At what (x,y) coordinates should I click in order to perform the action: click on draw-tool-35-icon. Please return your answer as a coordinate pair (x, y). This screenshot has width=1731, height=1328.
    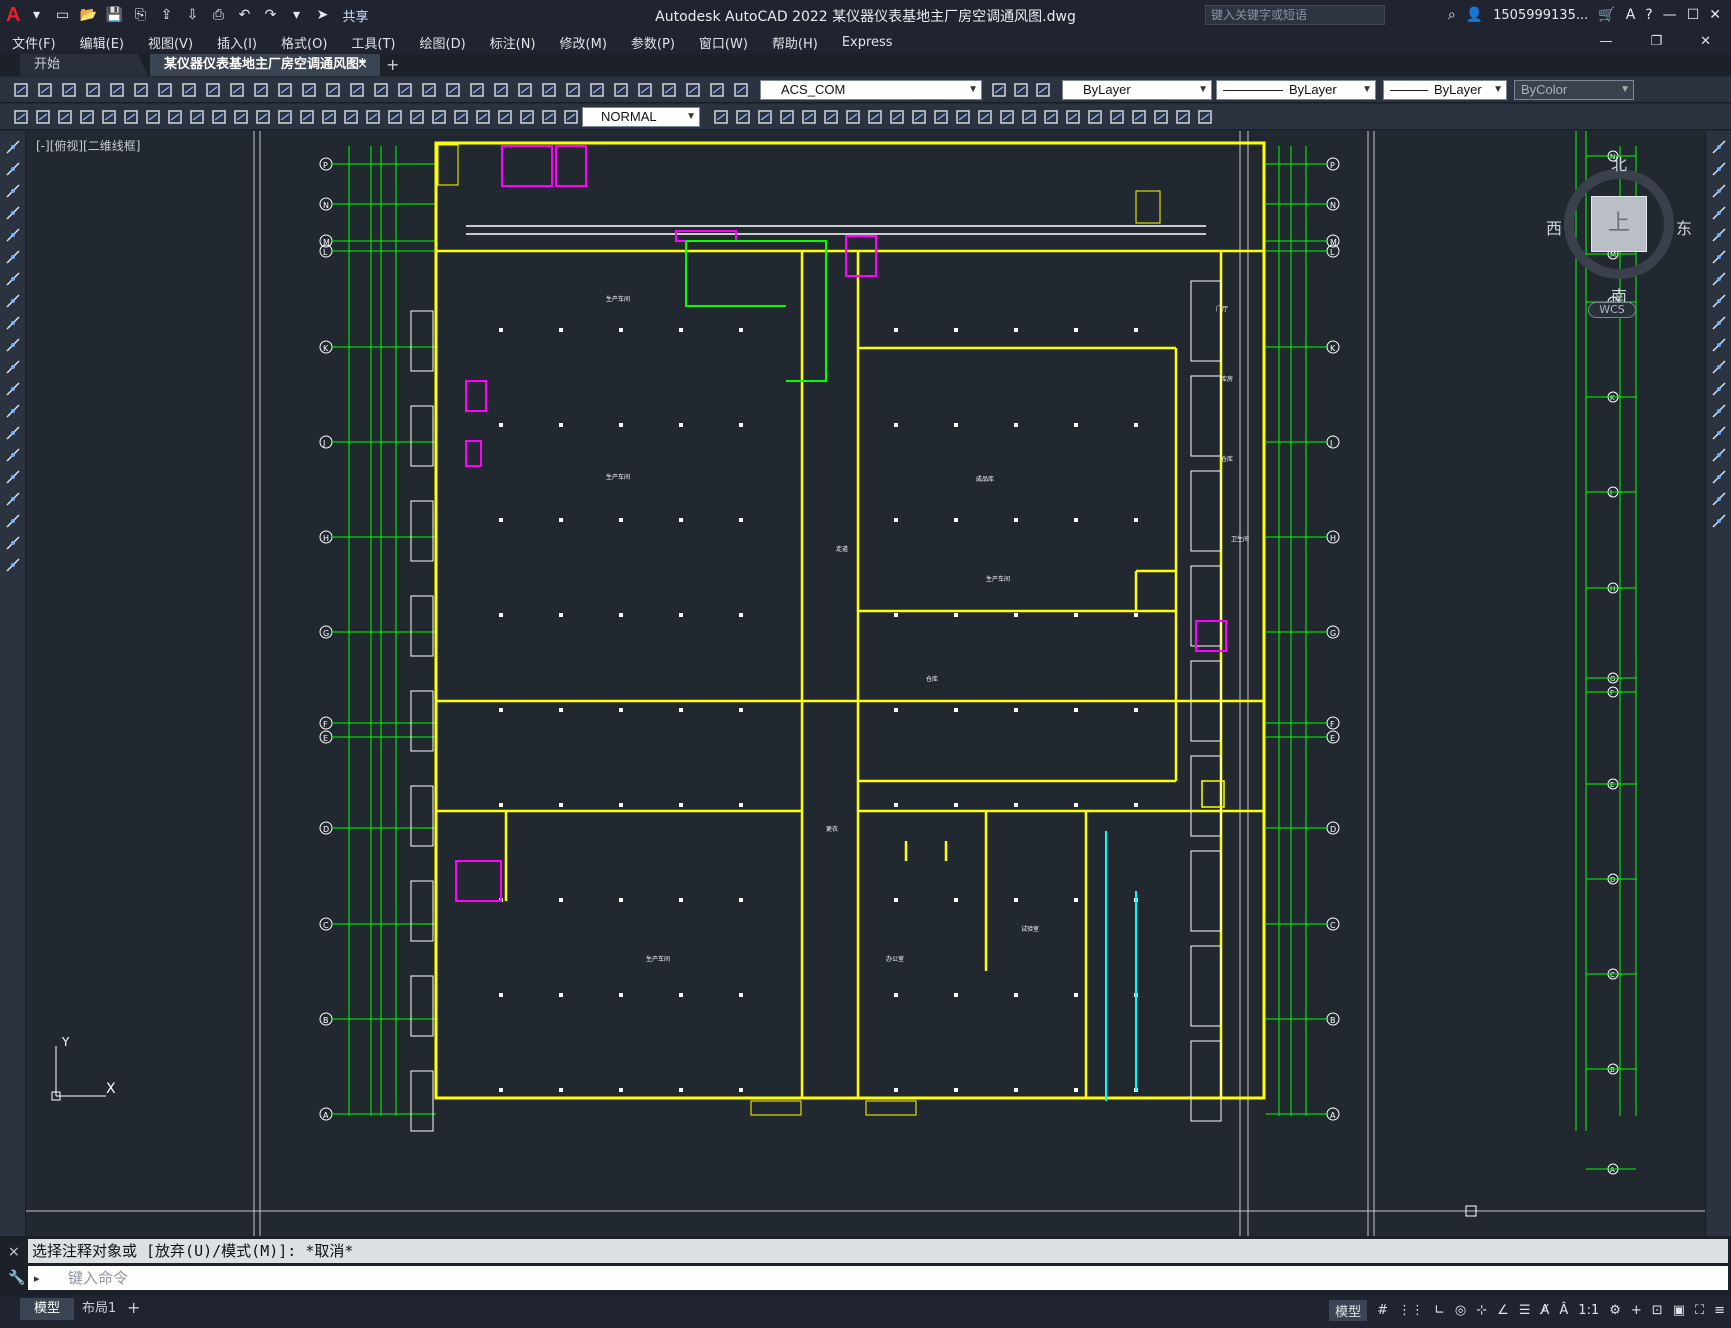
    Looking at the image, I should click on (897, 117).